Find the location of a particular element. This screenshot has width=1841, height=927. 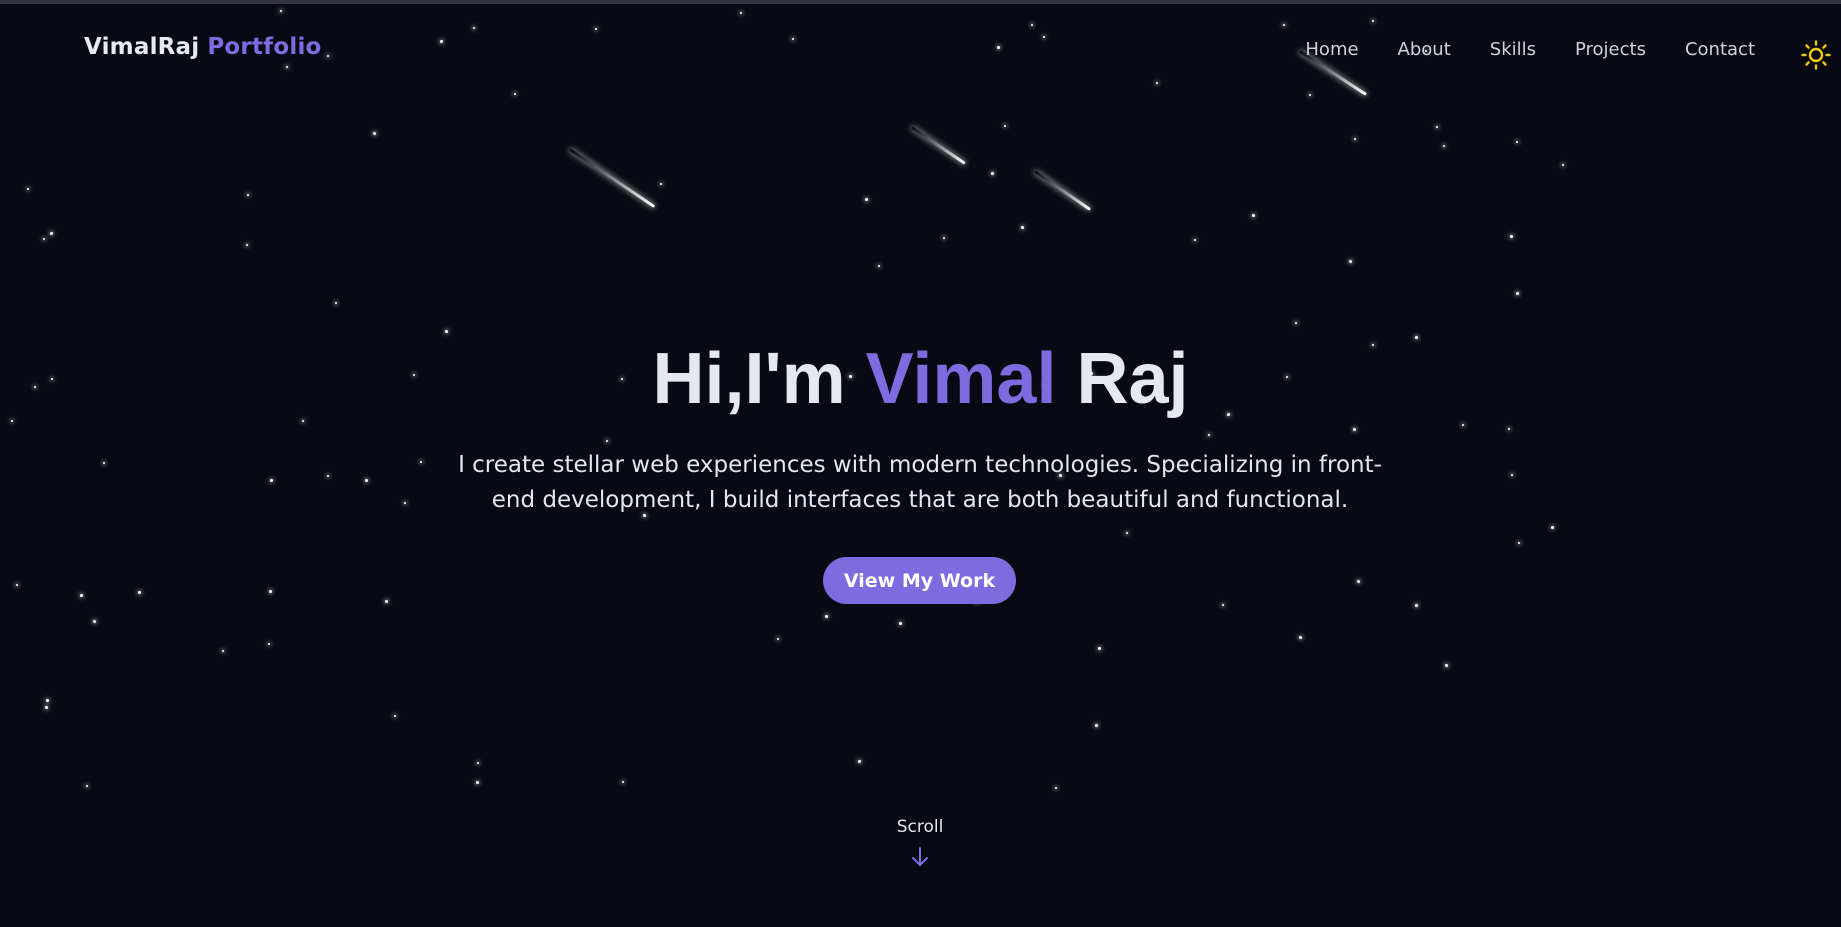

logo-second-word: Portfolio is located at coordinates (264, 47).